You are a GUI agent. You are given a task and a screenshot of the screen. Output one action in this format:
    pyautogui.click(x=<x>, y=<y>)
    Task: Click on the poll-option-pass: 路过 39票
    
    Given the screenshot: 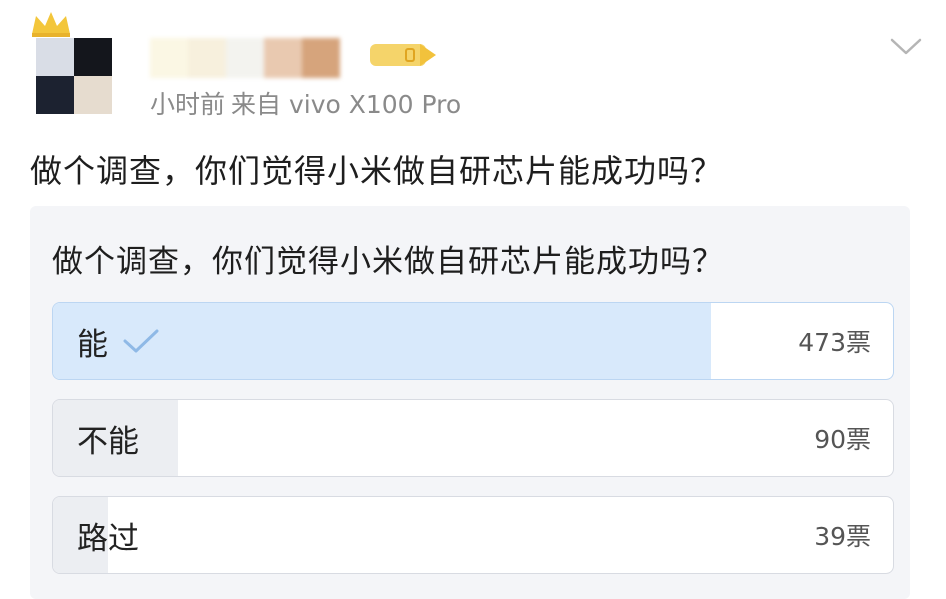 What is the action you would take?
    pyautogui.click(x=473, y=535)
    